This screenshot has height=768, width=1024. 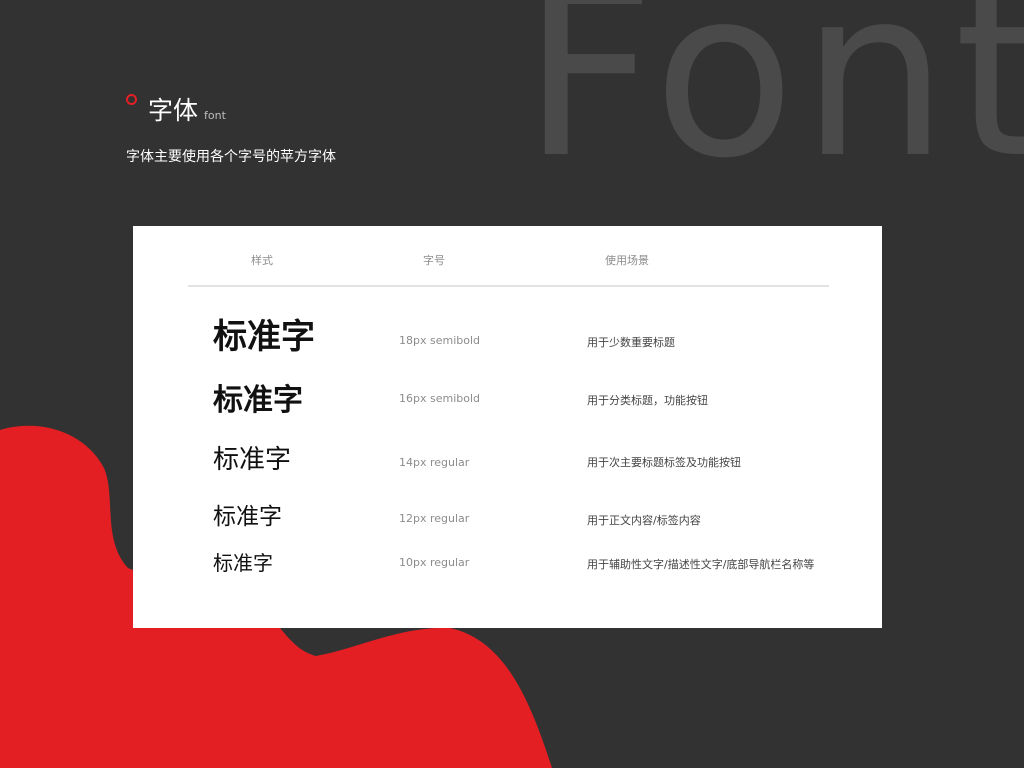 I want to click on ring-bullet-icon, so click(x=131, y=99).